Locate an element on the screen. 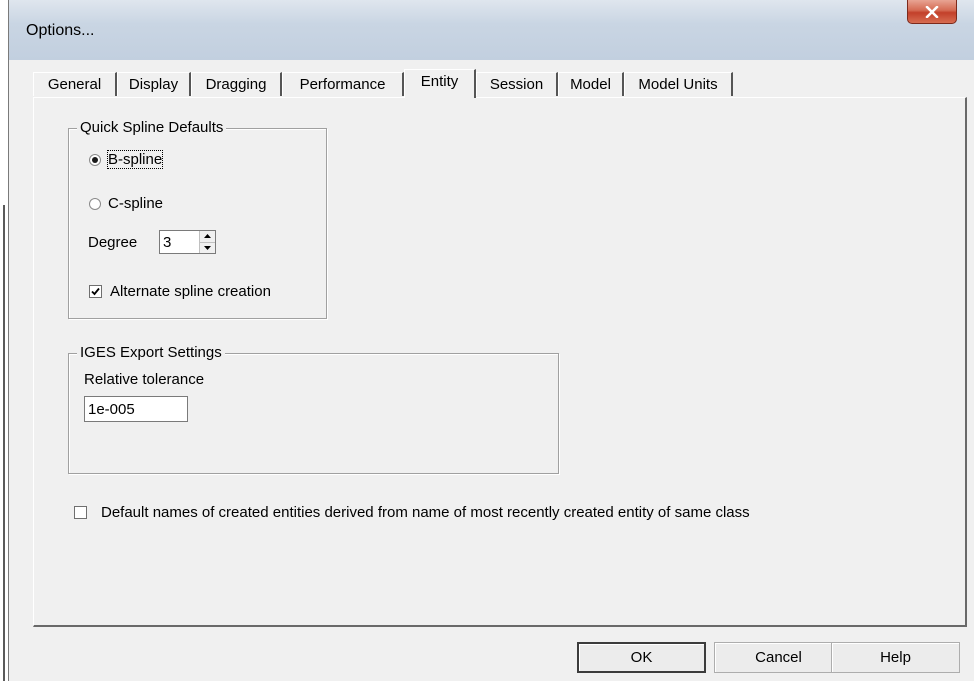 This screenshot has height=681, width=974. iges-export-group: IGES Export Settings Relative tolerance is located at coordinates (313, 409).